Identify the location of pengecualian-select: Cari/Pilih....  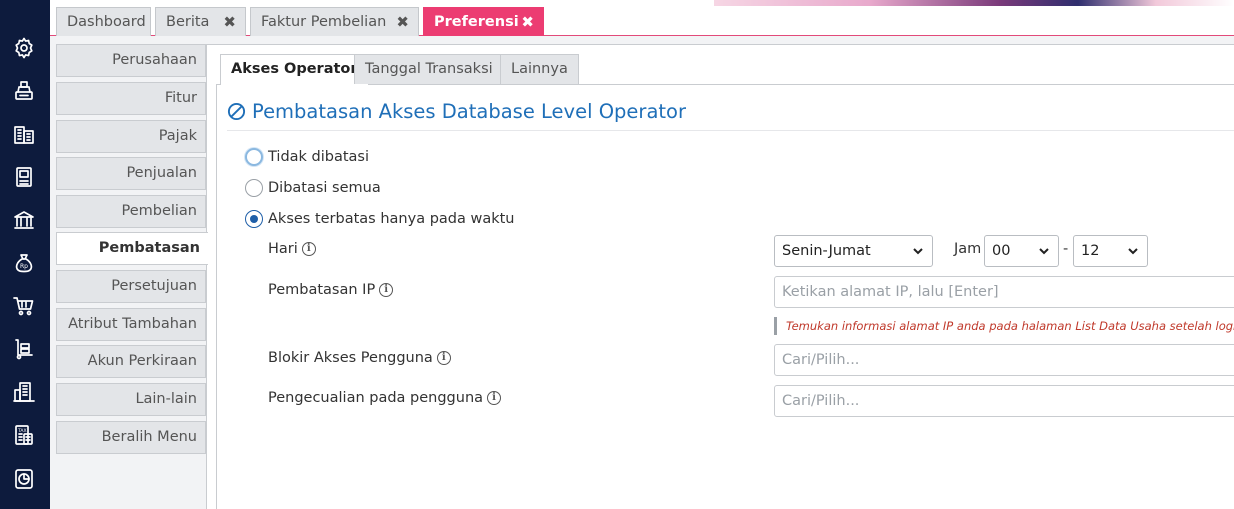
(1004, 401).